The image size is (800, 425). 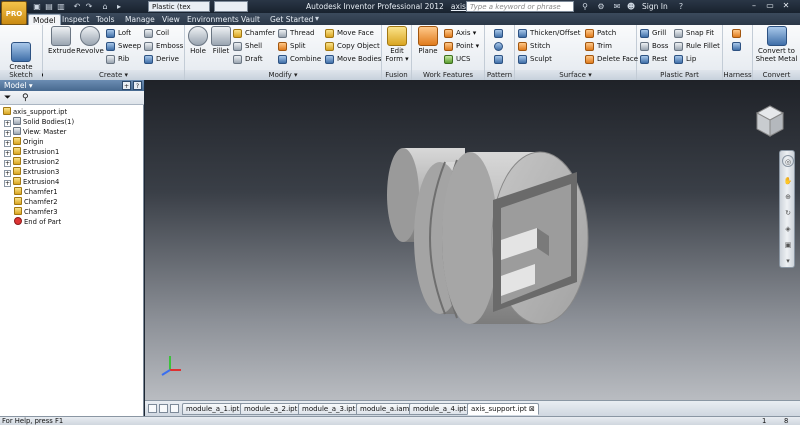 What do you see at coordinates (617, 6) in the screenshot?
I see `communication-icon: ✉` at bounding box center [617, 6].